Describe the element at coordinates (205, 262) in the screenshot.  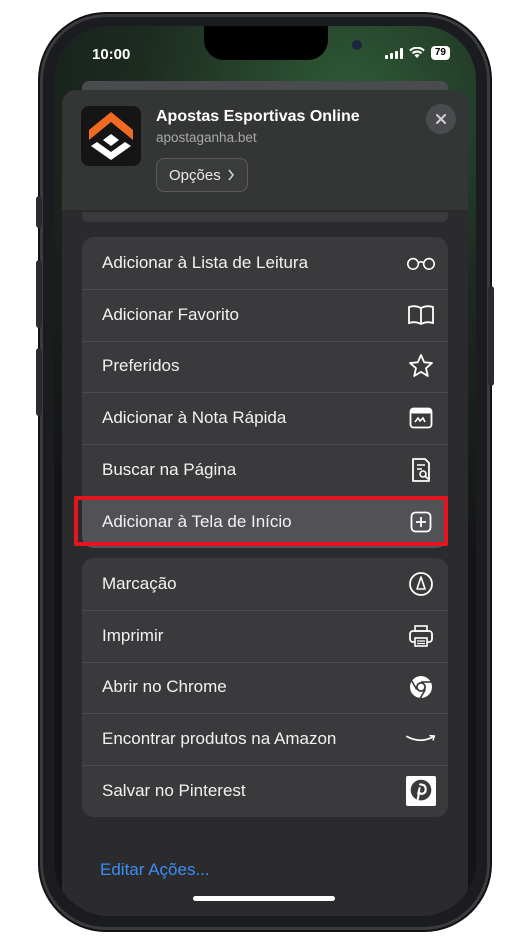
I see `action-label: Adicionar à Lista de Leitura` at that location.